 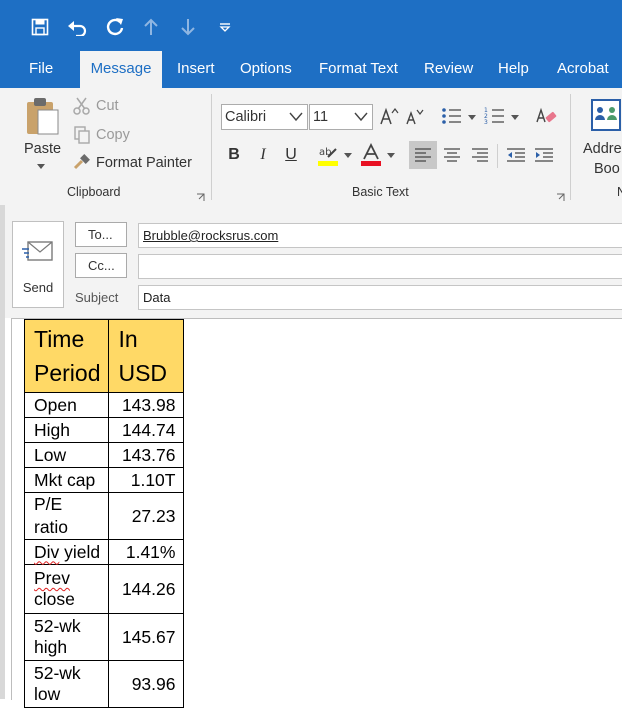 What do you see at coordinates (321, 117) in the screenshot?
I see `font-size-value: 11` at bounding box center [321, 117].